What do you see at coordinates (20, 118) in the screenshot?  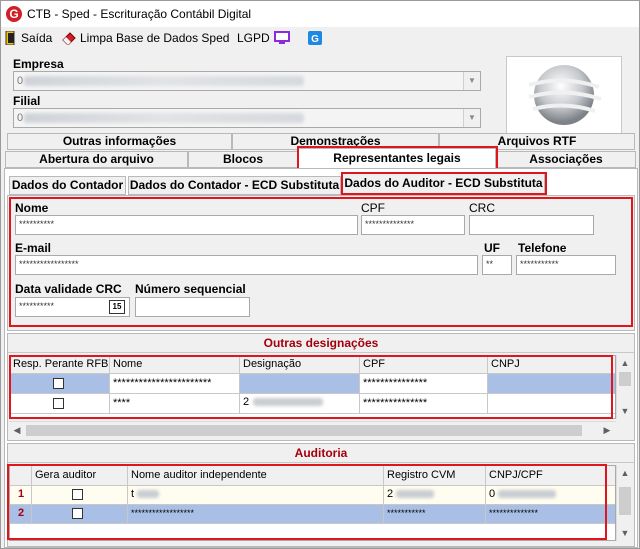 I see `filial-value: 0` at bounding box center [20, 118].